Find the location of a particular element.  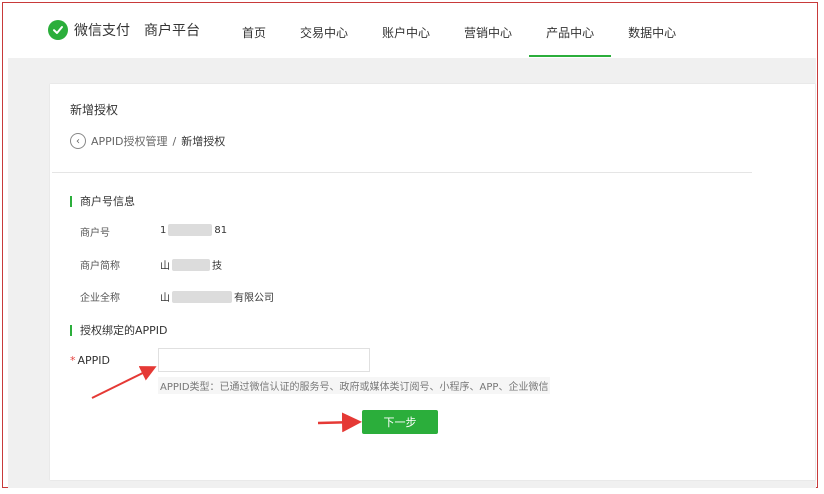

nav-products: 产品中心 is located at coordinates (570, 30).